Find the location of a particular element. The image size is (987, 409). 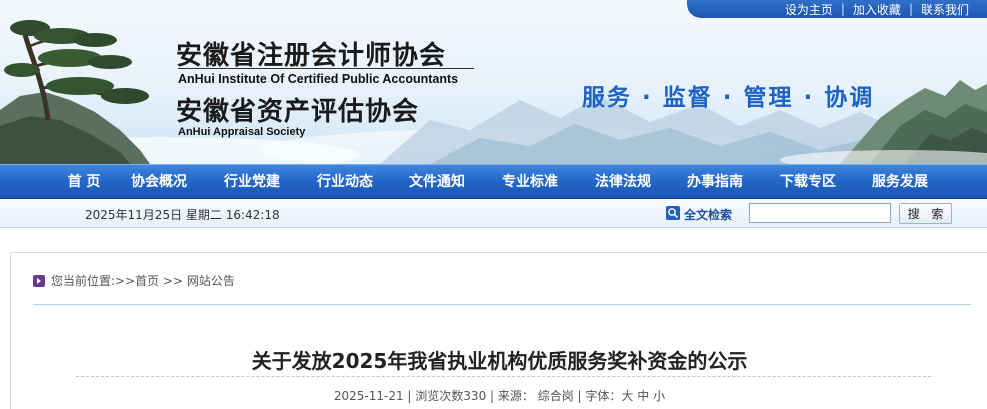

set-homepage-link: 设为主页 is located at coordinates (809, 9).